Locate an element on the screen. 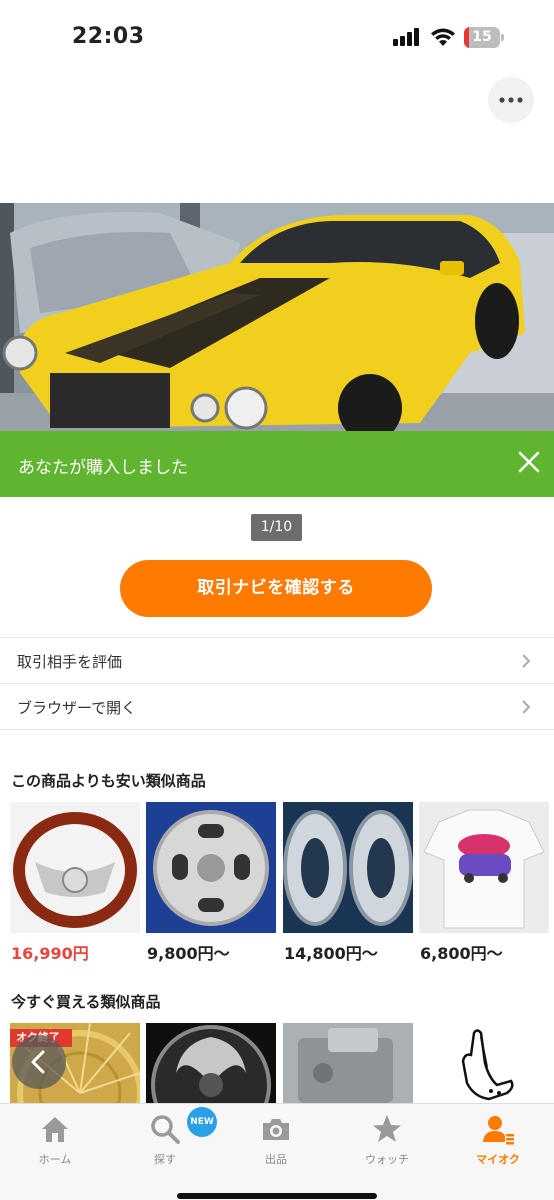  battery-level: 15 is located at coordinates (482, 37).